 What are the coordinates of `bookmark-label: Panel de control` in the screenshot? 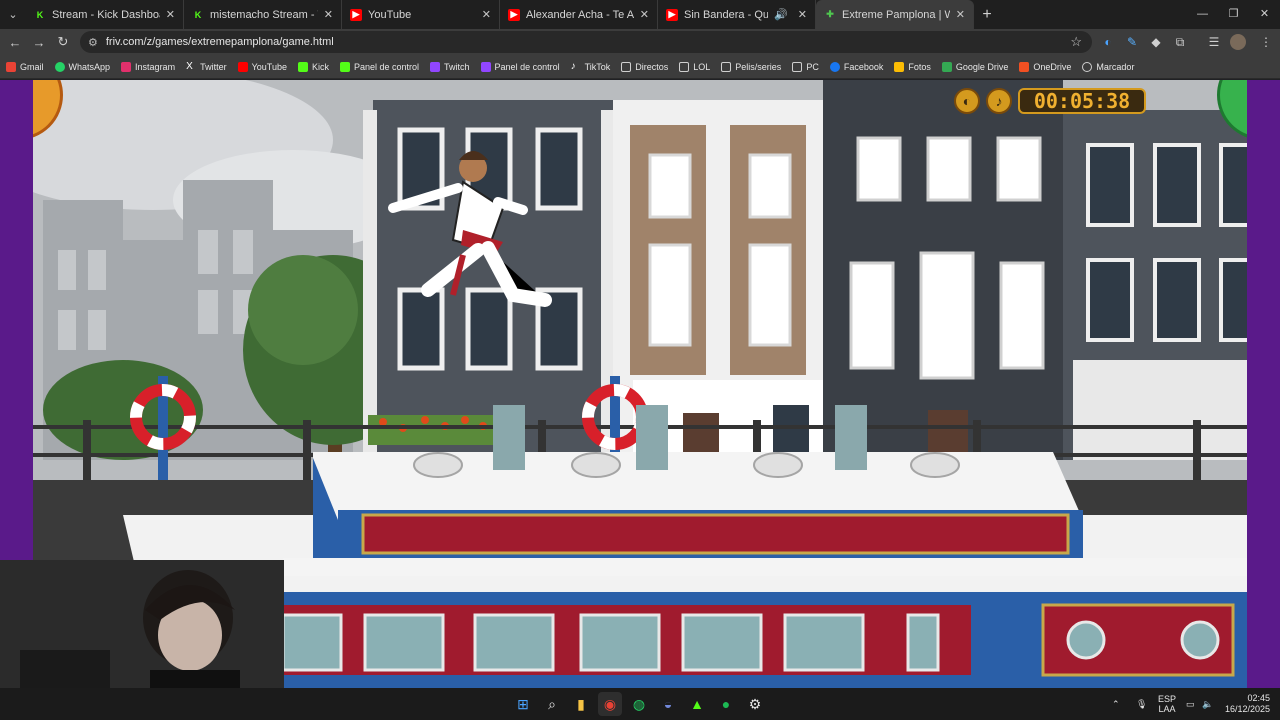 It's located at (386, 66).